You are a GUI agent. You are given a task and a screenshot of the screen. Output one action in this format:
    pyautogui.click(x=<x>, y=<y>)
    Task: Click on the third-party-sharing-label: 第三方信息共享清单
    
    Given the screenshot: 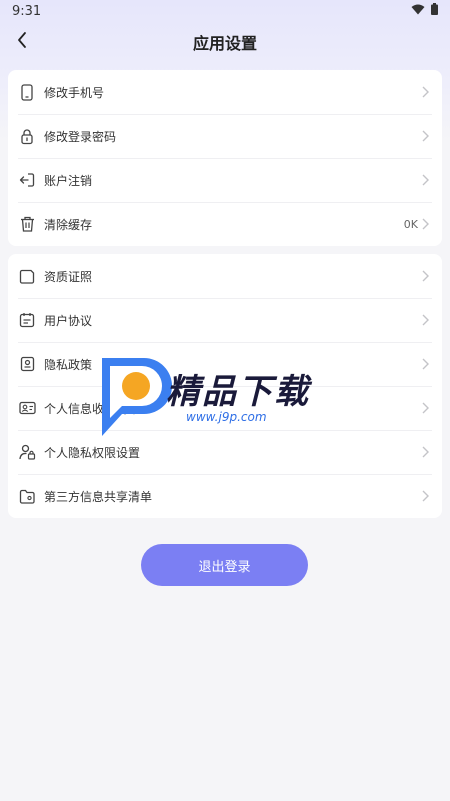 What is the action you would take?
    pyautogui.click(x=98, y=496)
    